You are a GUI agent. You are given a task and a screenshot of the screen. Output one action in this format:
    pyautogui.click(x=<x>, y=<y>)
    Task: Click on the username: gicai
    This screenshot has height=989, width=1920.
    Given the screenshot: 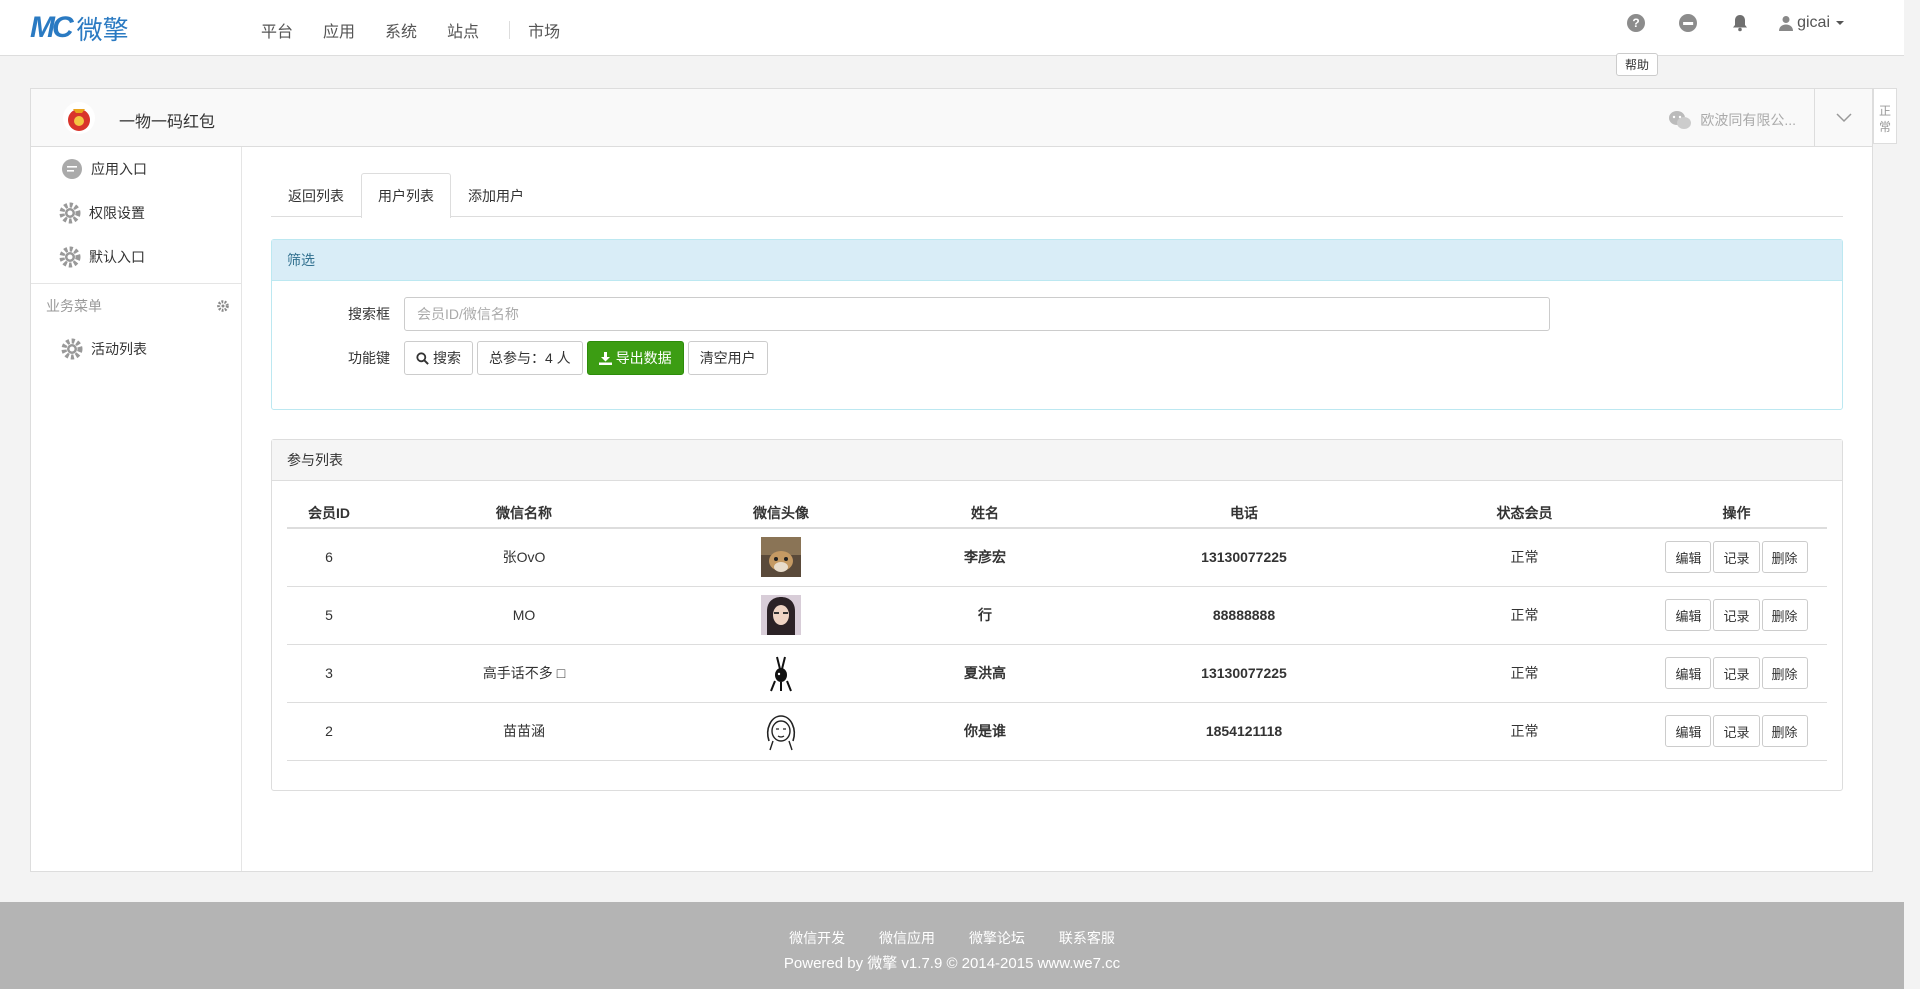 What is the action you would take?
    pyautogui.click(x=1813, y=22)
    